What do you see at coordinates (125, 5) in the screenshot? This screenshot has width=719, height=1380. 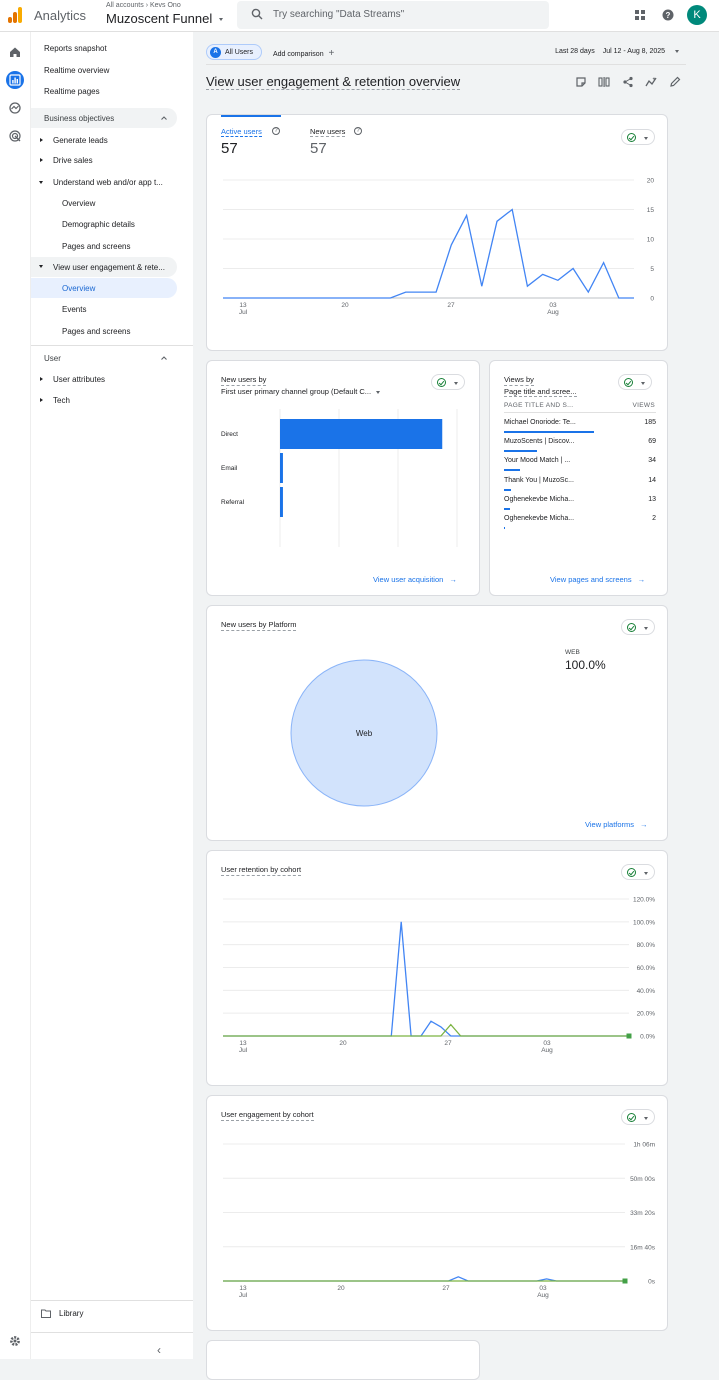 I see `breadcrumb-all-accounts: All accounts` at bounding box center [125, 5].